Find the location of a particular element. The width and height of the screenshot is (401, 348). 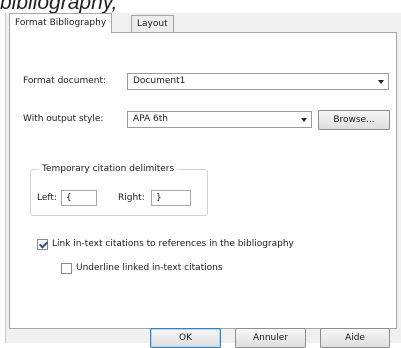

help-button: Aide is located at coordinates (355, 338).